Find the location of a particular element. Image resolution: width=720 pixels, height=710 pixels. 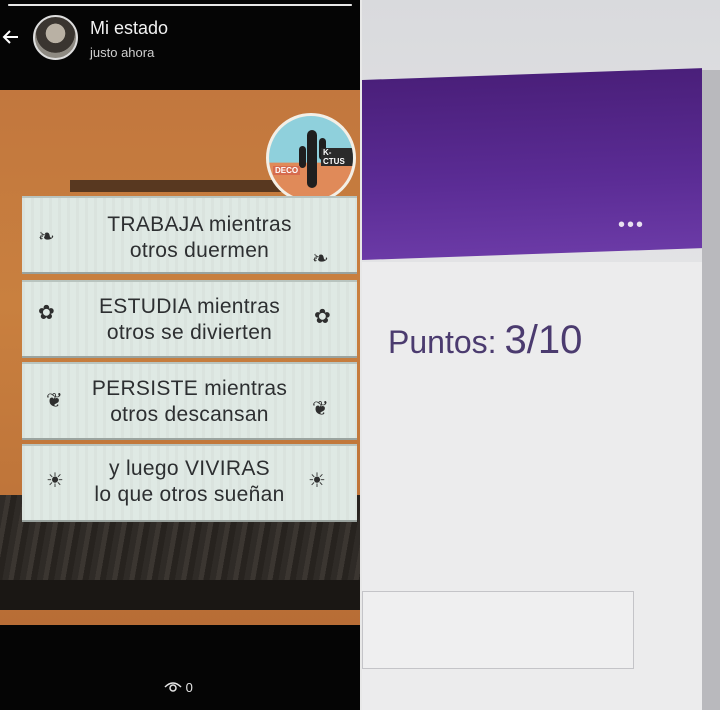

plank-1-line-2: otros duermen is located at coordinates (199, 250).